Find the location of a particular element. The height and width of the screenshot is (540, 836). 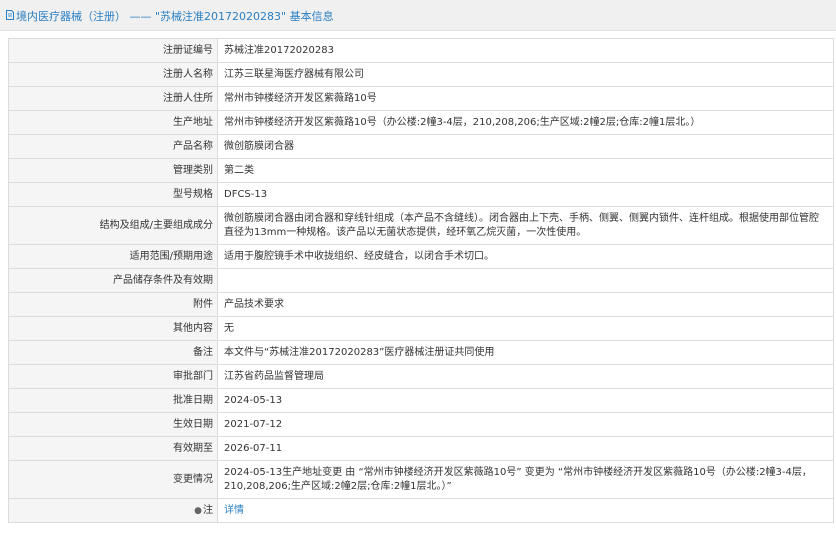

table-row: 备注 本文件与“苏械注准20172020283”医疗器械注册证共同使用 is located at coordinates (421, 352).